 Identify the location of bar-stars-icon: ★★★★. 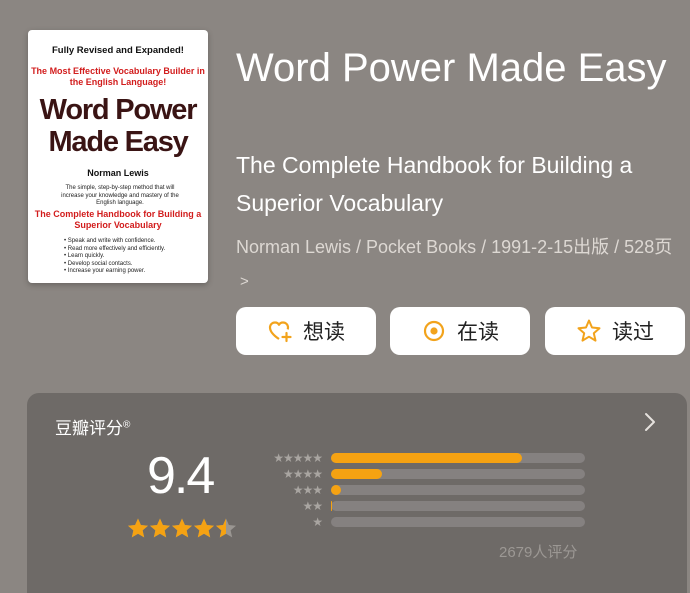
(302, 474).